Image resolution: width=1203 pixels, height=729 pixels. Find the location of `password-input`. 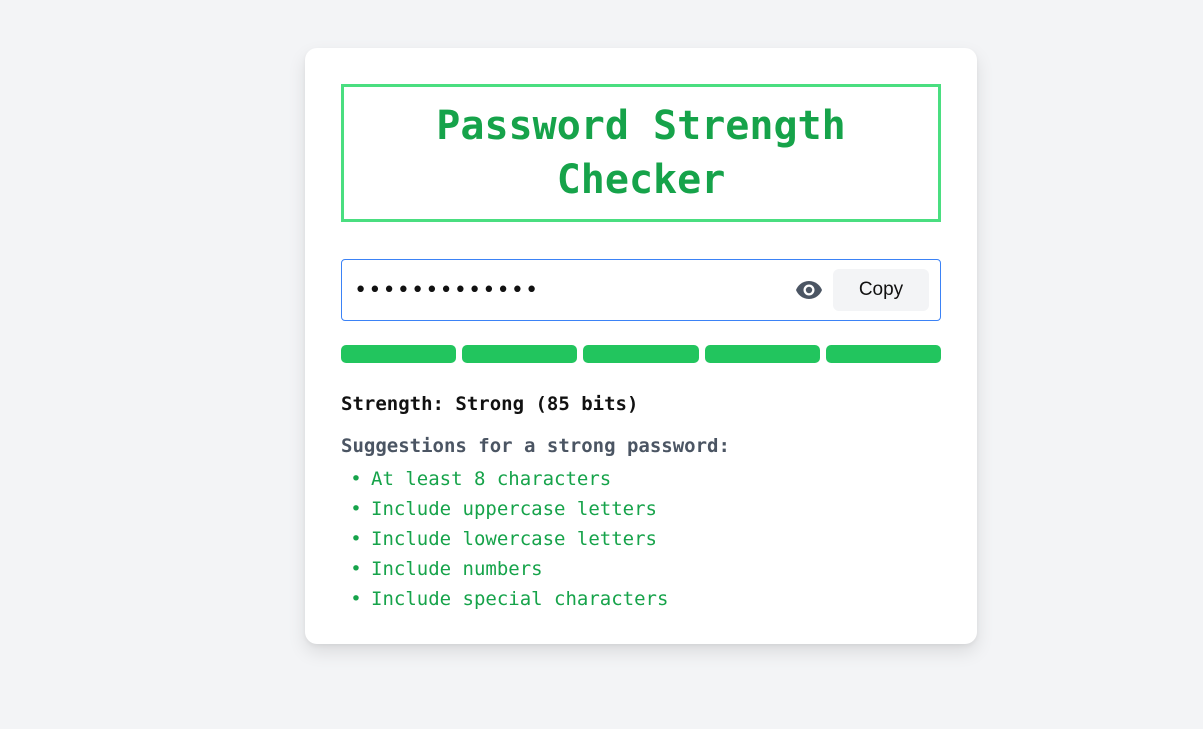

password-input is located at coordinates (573, 290).